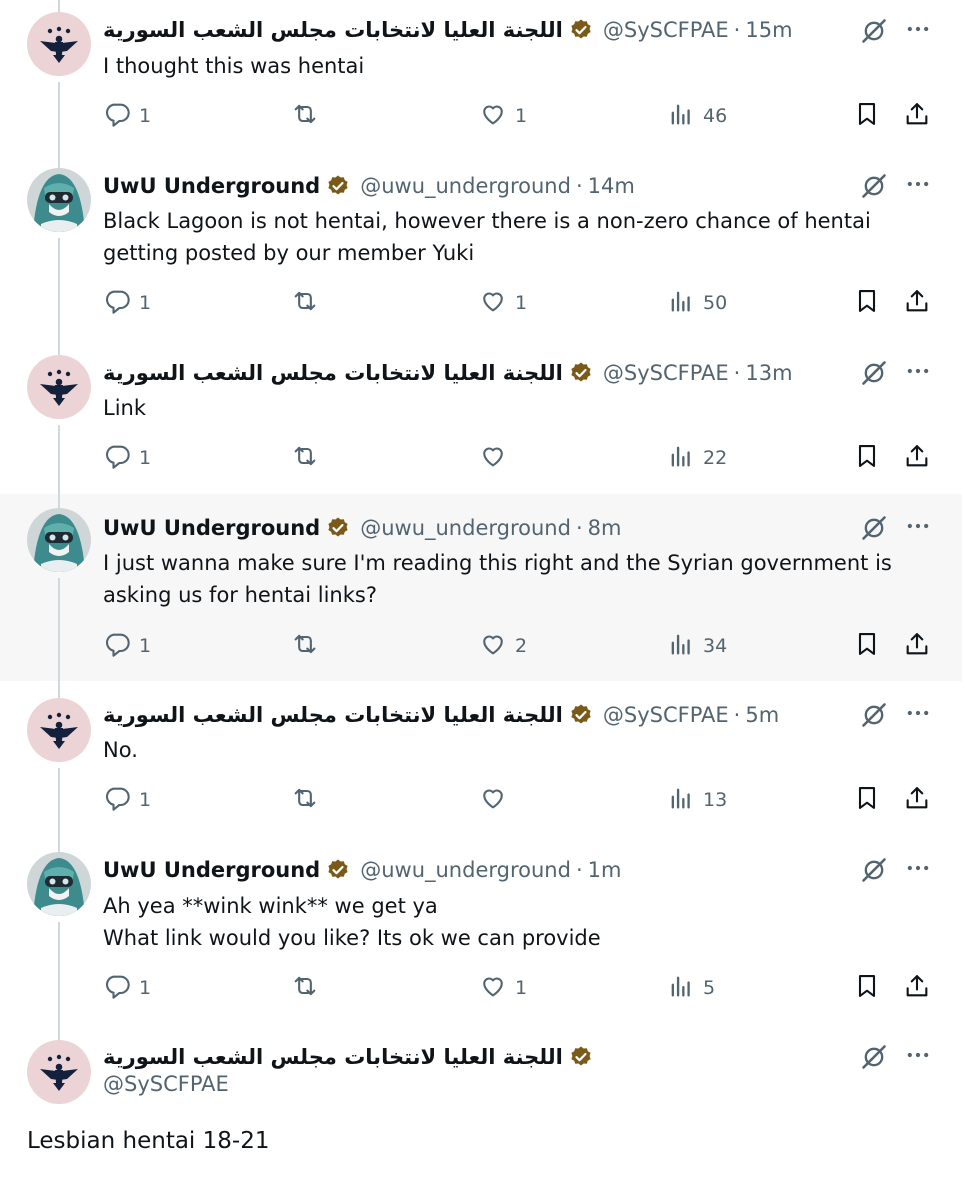 Image resolution: width=965 pixels, height=1182 pixels. What do you see at coordinates (503, 646) in the screenshot?
I see `like-button: 2` at bounding box center [503, 646].